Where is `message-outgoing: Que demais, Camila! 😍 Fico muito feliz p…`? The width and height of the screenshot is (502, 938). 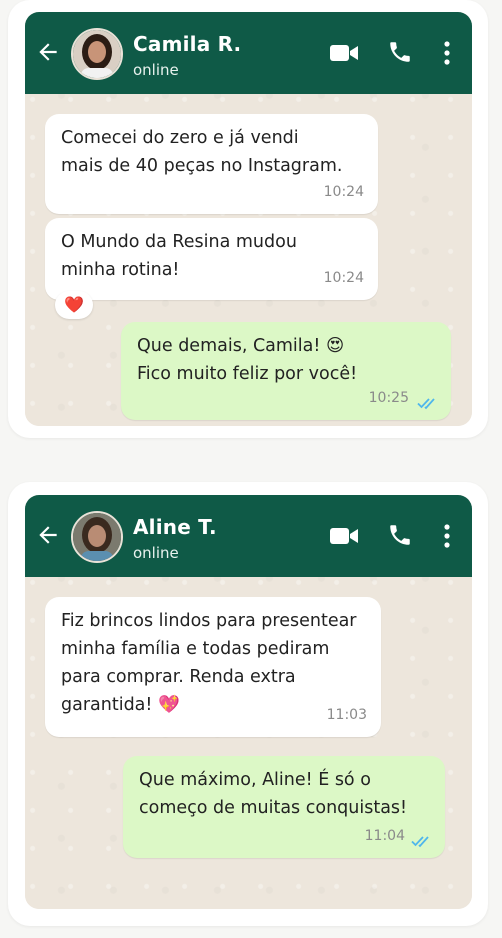 message-outgoing: Que demais, Camila! 😍 Fico muito feliz p… is located at coordinates (286, 371).